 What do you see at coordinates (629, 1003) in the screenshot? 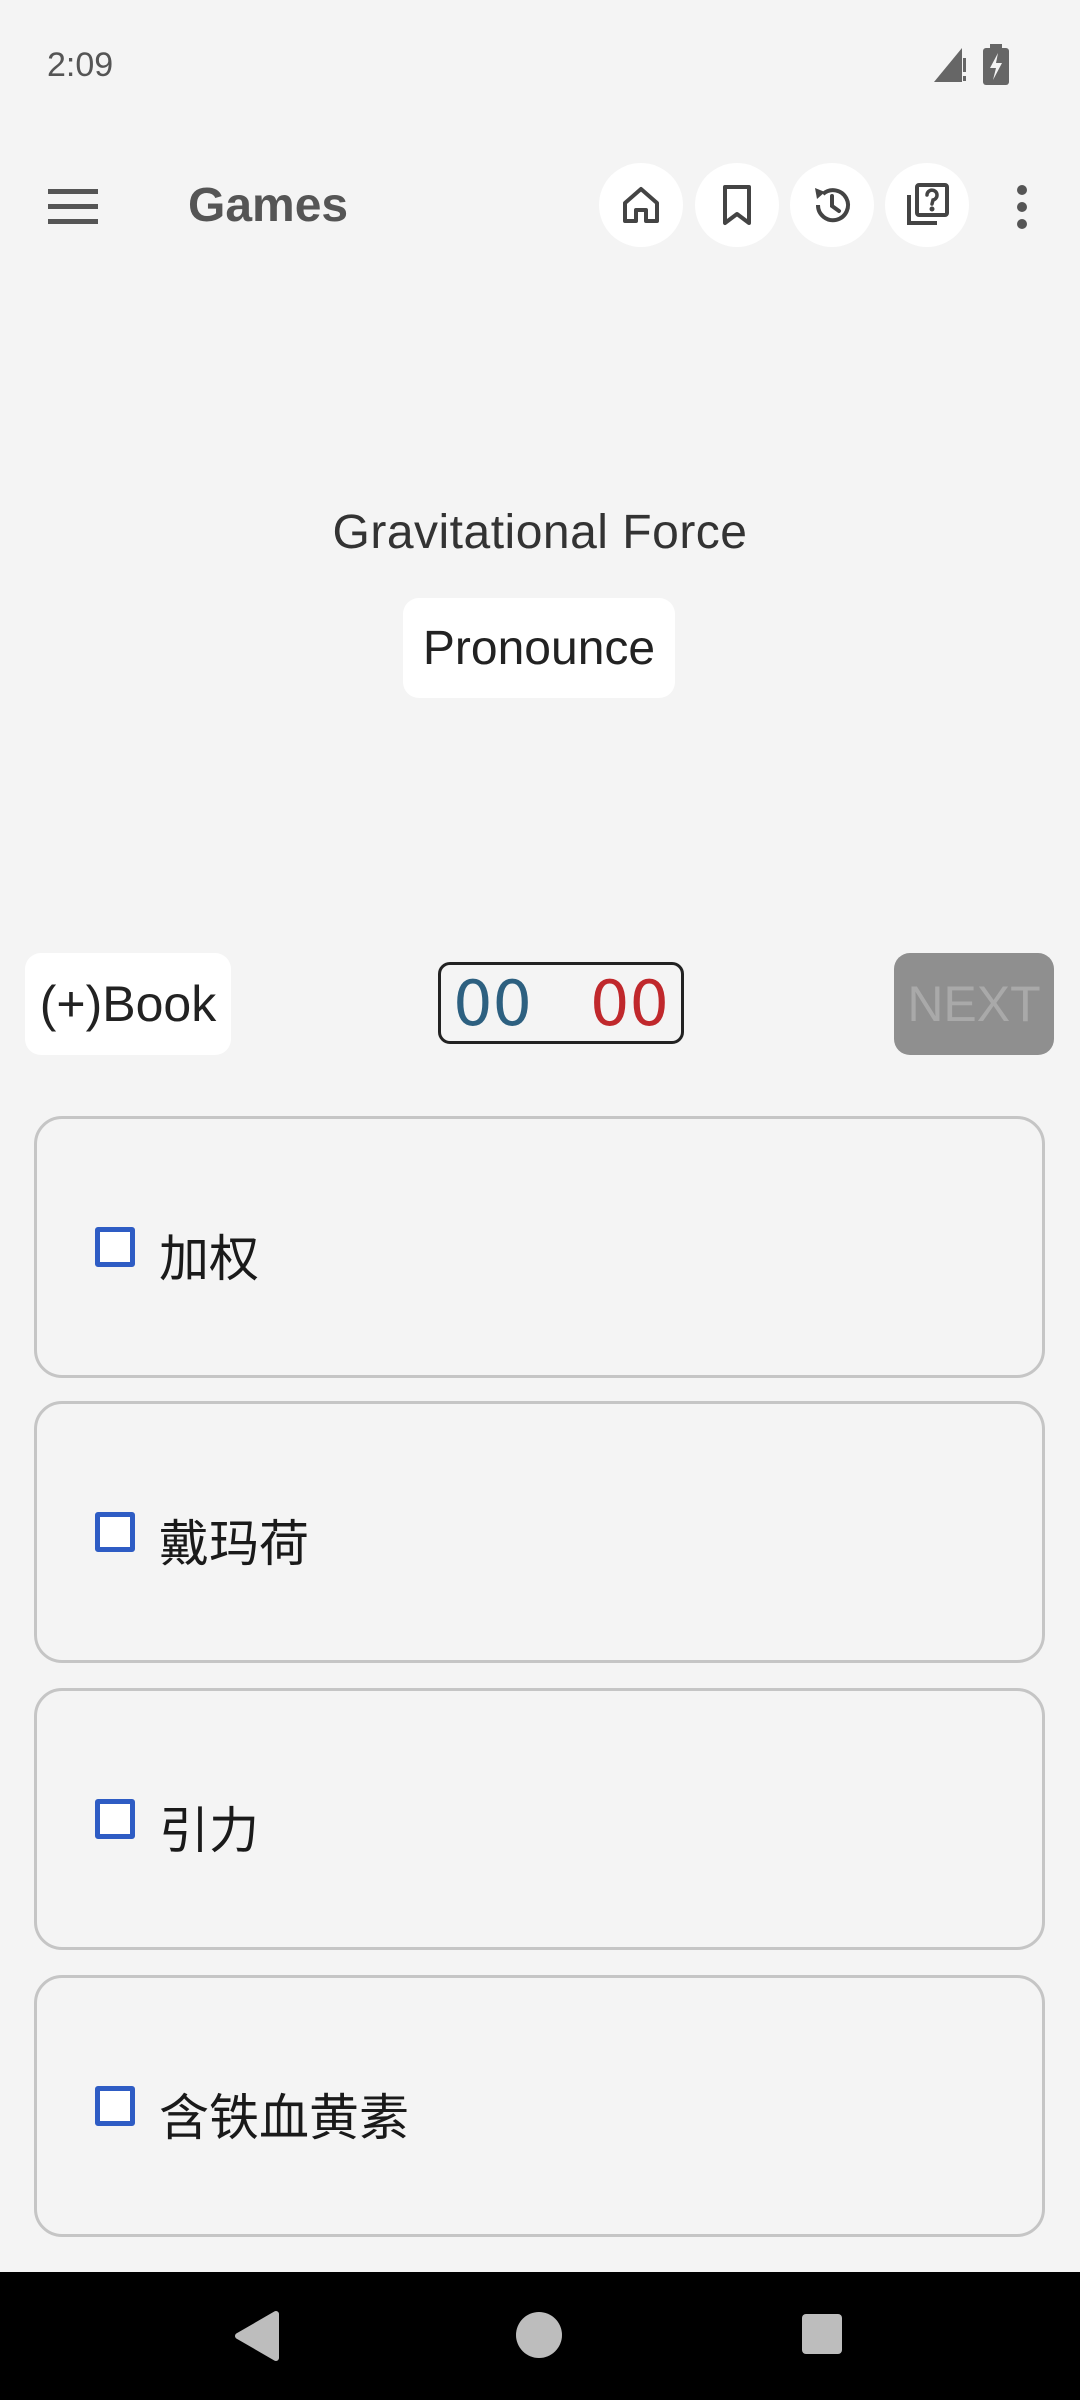
I see `wrong-score: 00` at bounding box center [629, 1003].